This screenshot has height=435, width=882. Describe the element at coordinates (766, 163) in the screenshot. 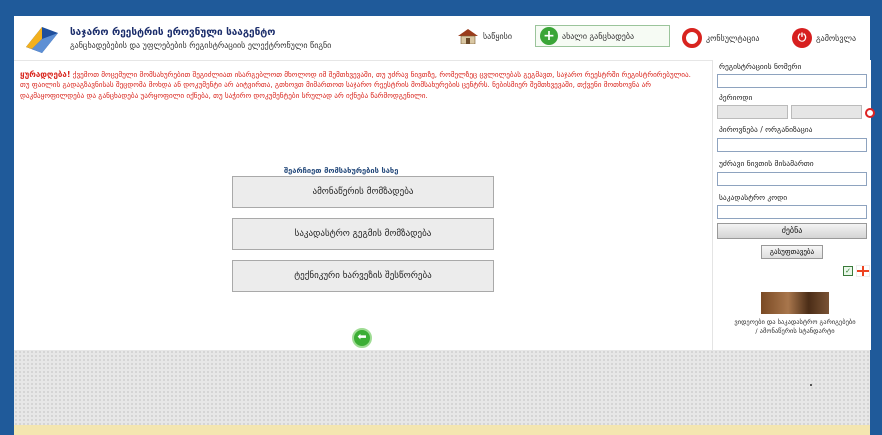

I see `address-label: უძრავი ნივთის მისამართი` at that location.